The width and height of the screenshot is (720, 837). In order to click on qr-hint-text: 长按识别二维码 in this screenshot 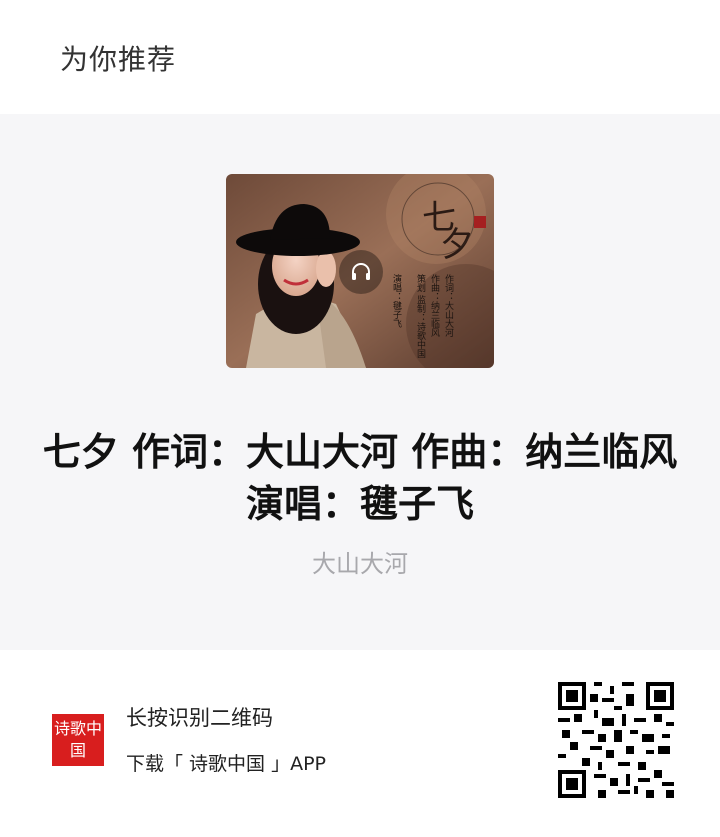, I will do `click(199, 718)`.